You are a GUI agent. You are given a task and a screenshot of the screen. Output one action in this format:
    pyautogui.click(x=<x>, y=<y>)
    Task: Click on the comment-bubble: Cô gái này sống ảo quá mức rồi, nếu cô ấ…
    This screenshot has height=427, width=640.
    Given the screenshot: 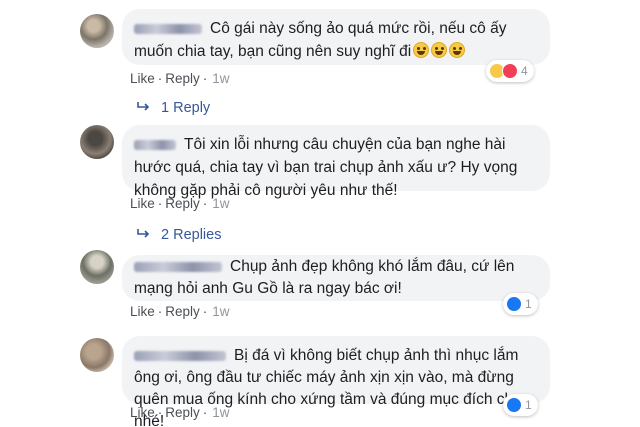 What is the action you would take?
    pyautogui.click(x=336, y=37)
    